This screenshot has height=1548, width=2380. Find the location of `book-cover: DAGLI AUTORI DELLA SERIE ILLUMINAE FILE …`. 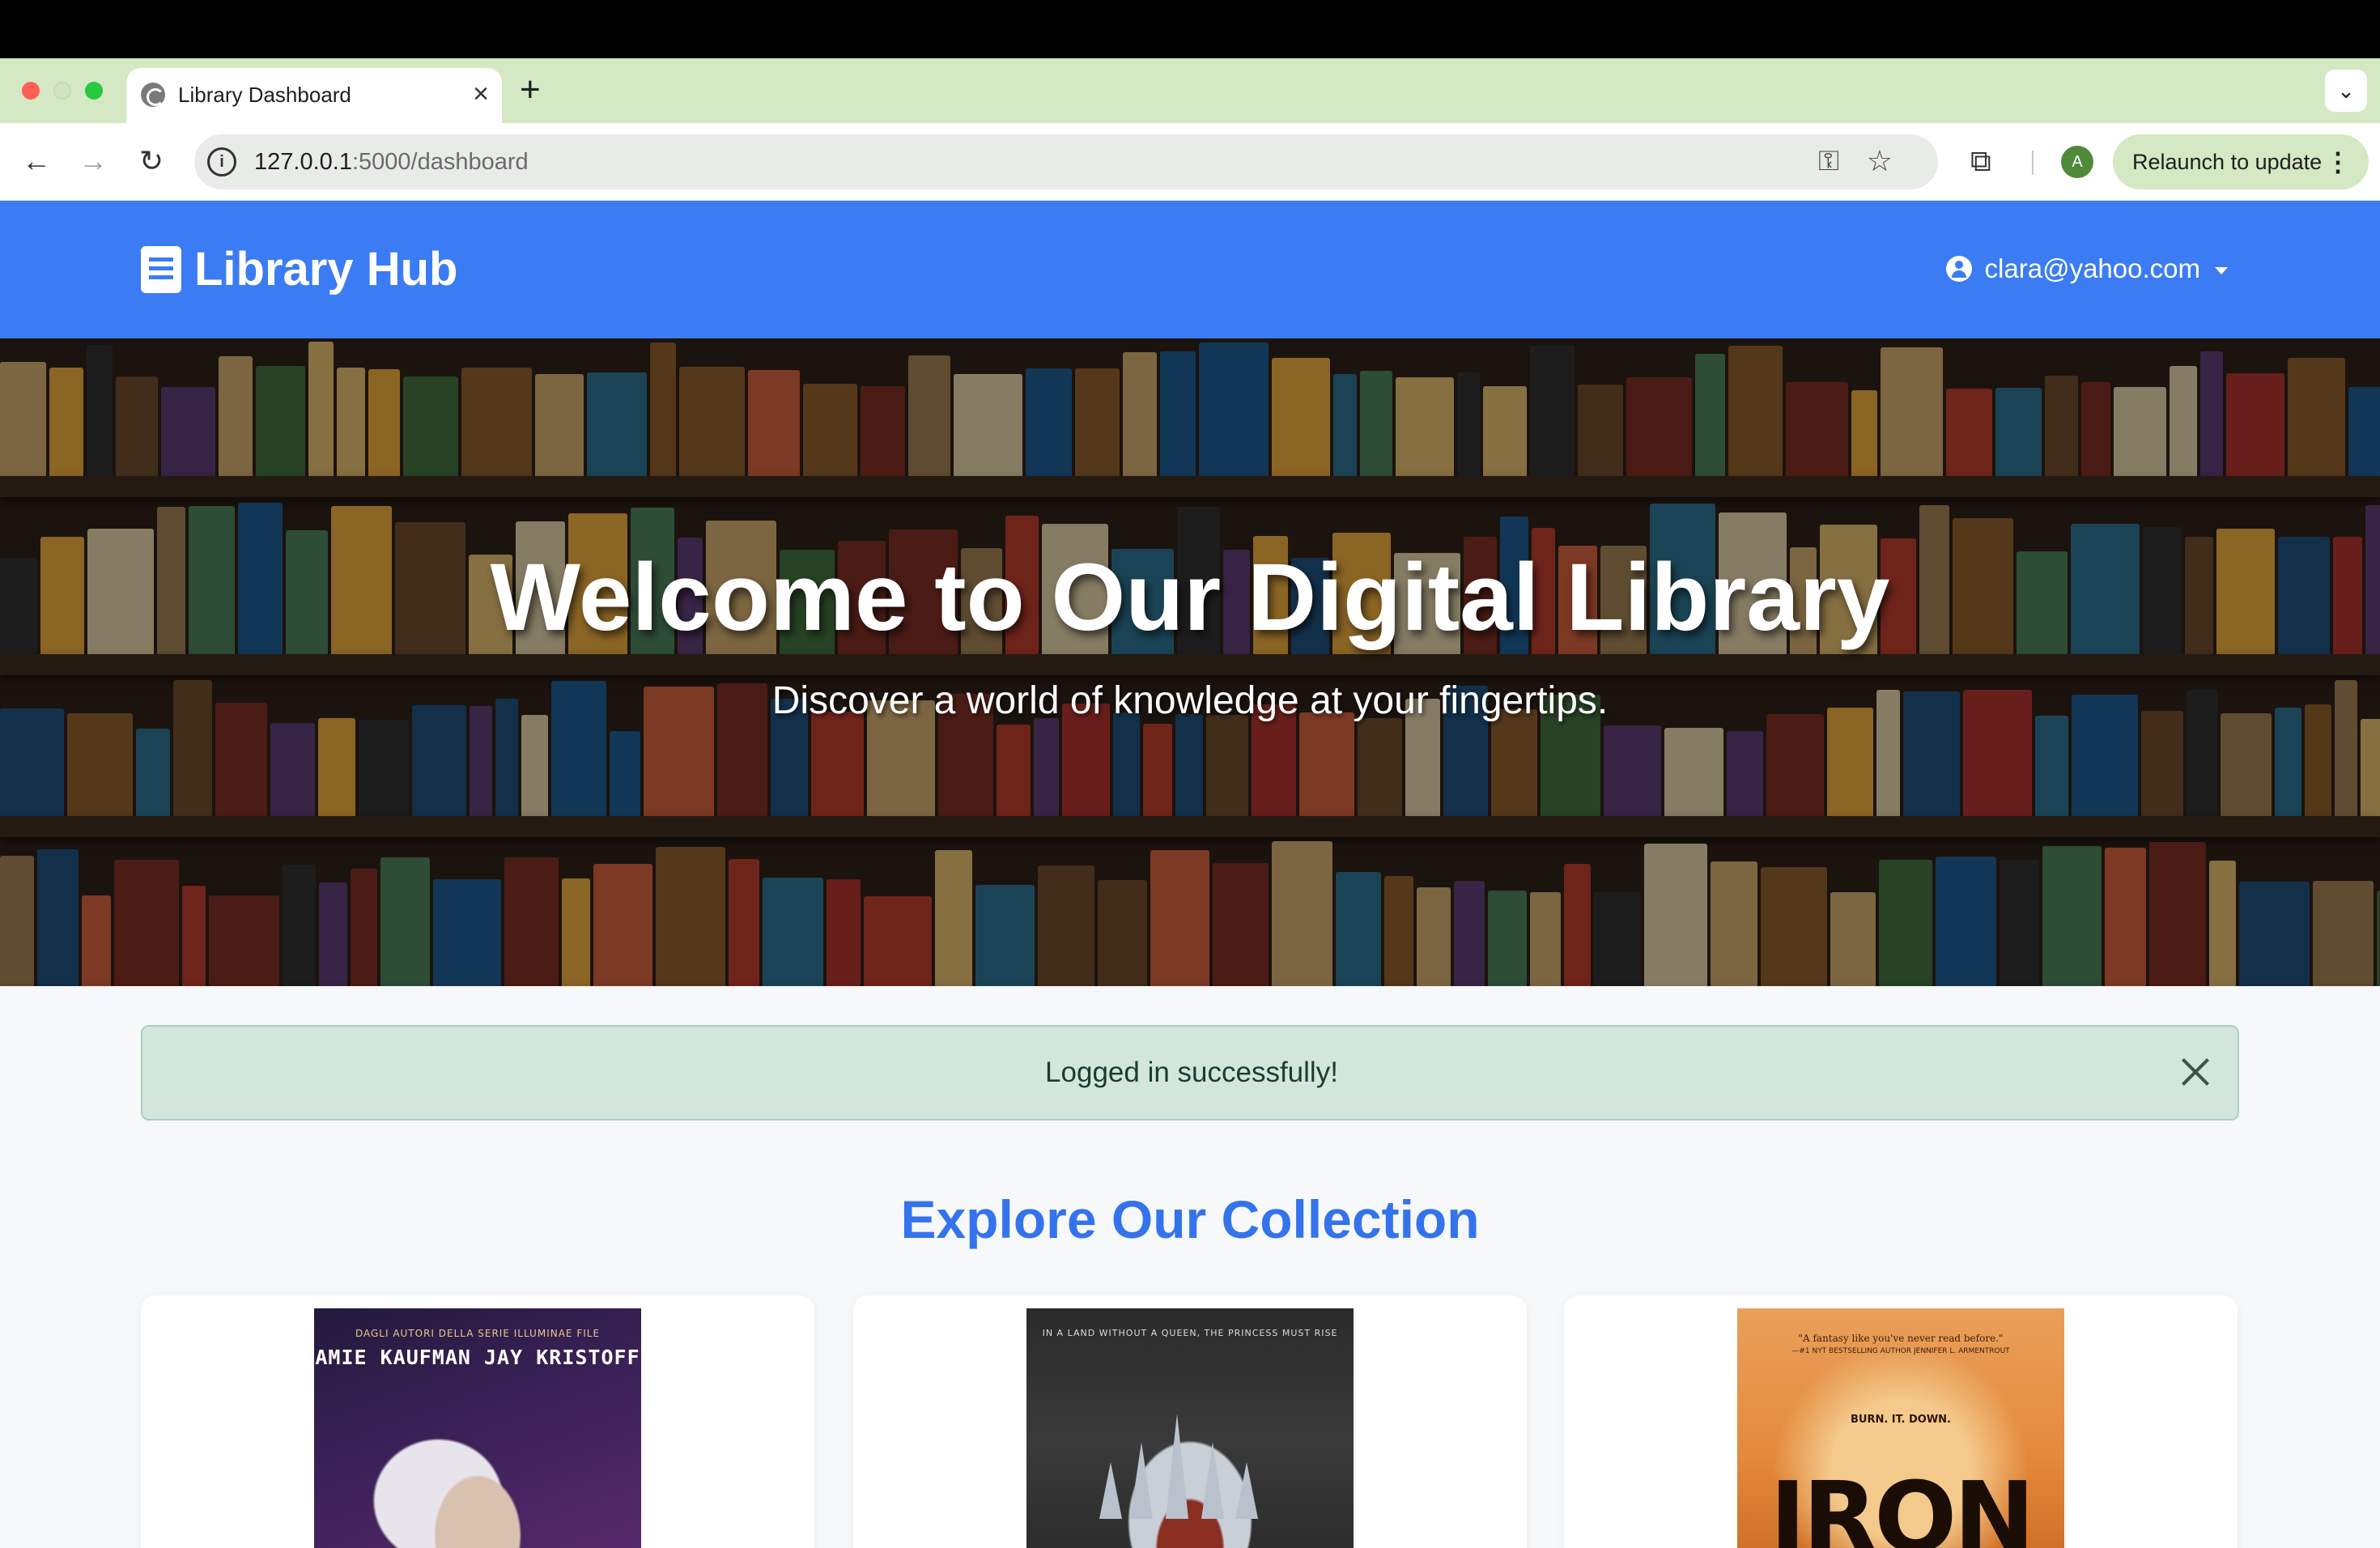

book-cover: DAGLI AUTORI DELLA SERIE ILLUMINAE FILE … is located at coordinates (477, 1428).